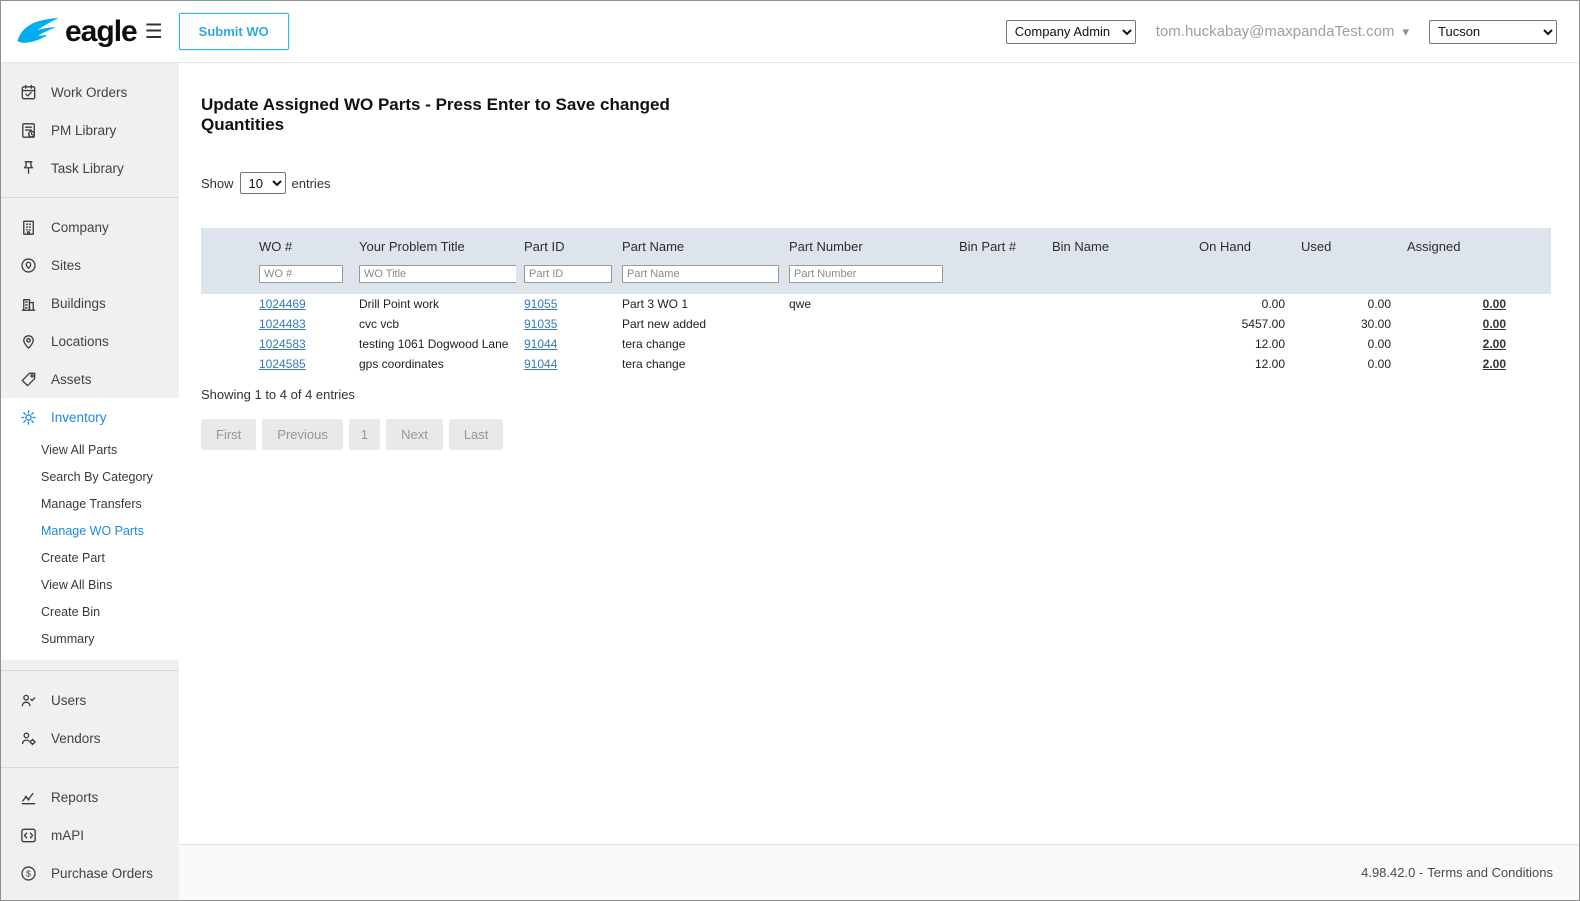 The height and width of the screenshot is (901, 1580). What do you see at coordinates (301, 274) in the screenshot?
I see `filter-wo-input` at bounding box center [301, 274].